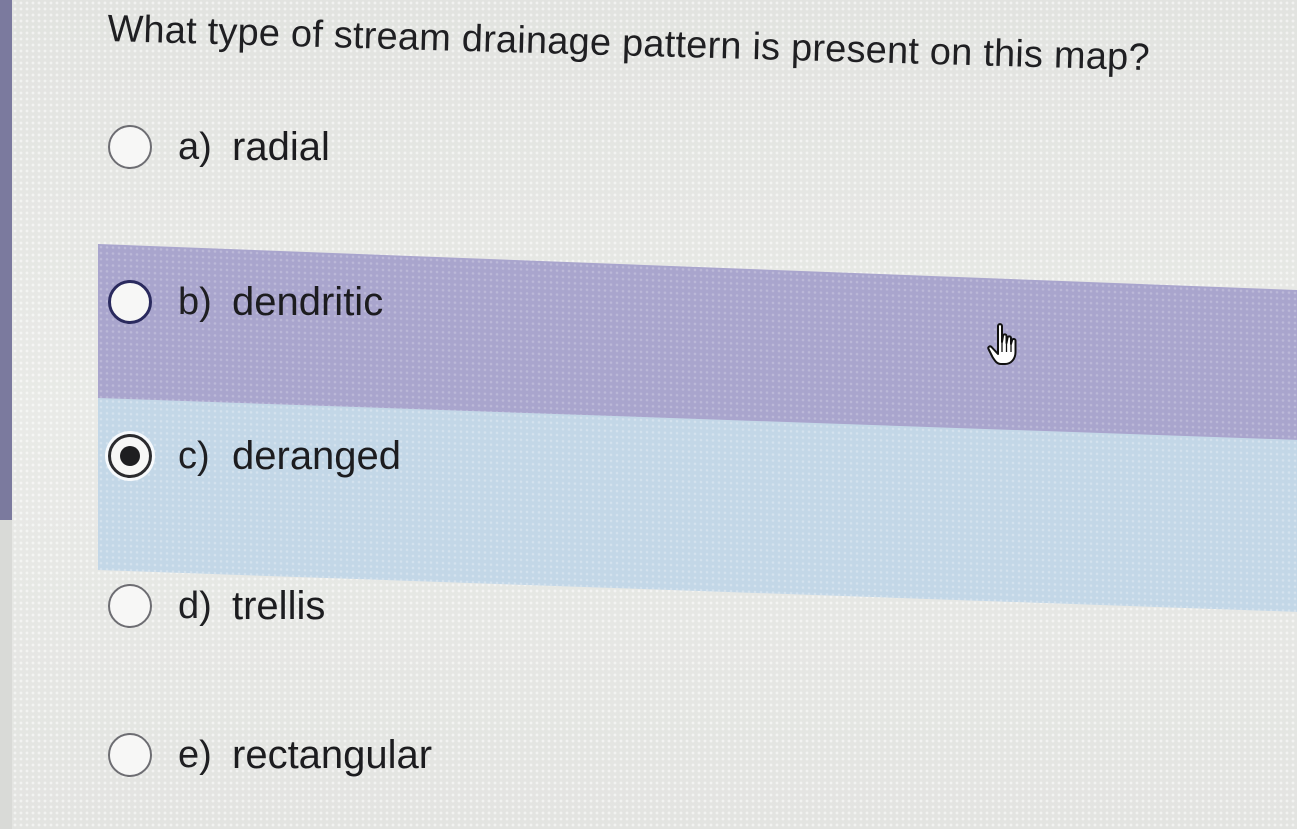  Describe the element at coordinates (332, 754) in the screenshot. I see `option-label-e: rectangular` at that location.